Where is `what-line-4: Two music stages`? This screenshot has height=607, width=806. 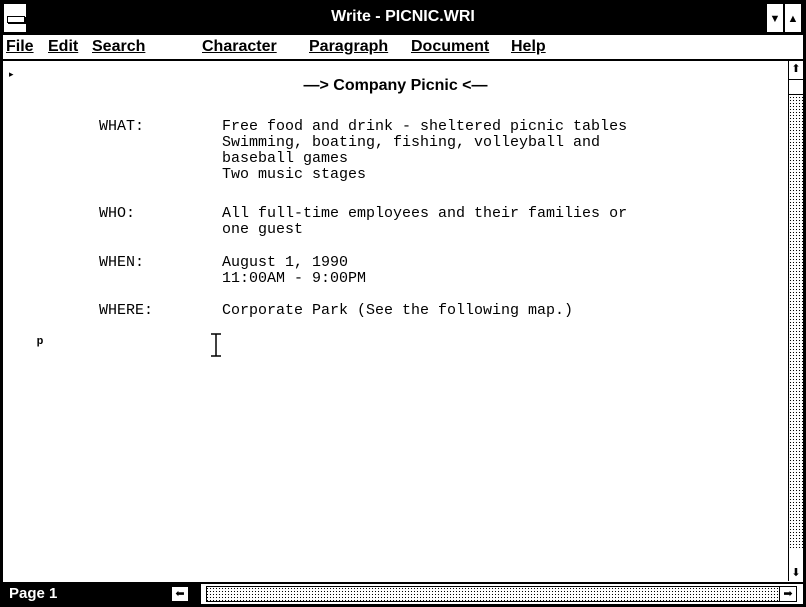
what-line-4: Two music stages is located at coordinates (294, 174).